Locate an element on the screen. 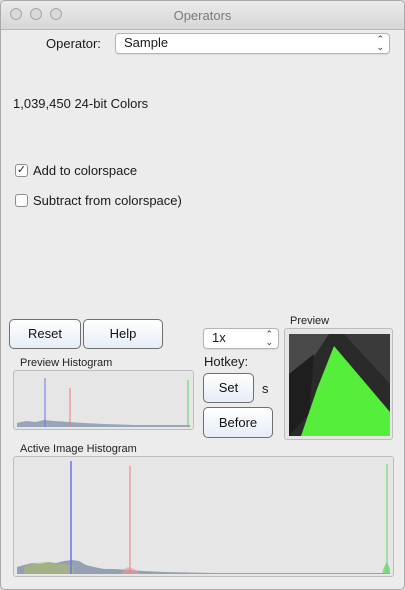  before-button: Before is located at coordinates (238, 422).